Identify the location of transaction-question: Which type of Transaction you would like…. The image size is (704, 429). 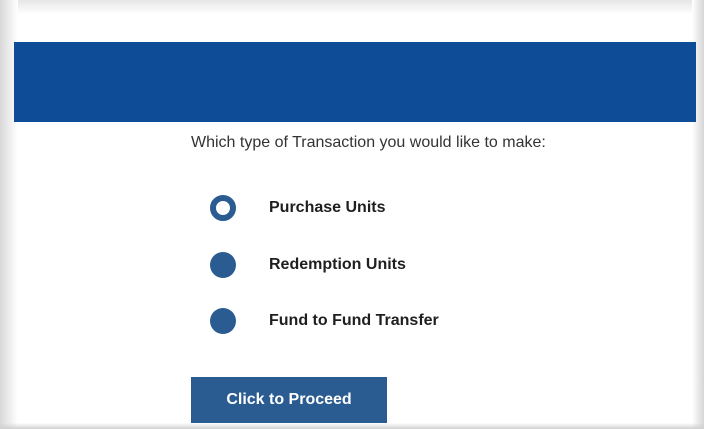
(368, 142).